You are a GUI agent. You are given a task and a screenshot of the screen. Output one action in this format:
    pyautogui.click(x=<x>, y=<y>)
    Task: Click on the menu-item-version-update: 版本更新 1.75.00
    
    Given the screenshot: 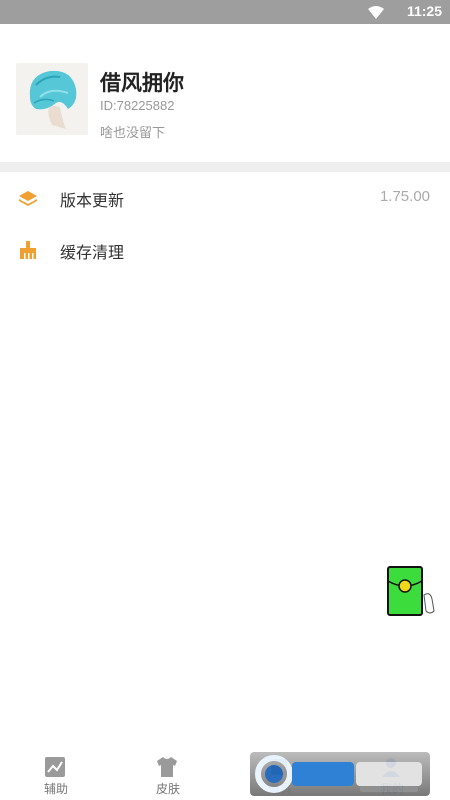 What is the action you would take?
    pyautogui.click(x=225, y=198)
    